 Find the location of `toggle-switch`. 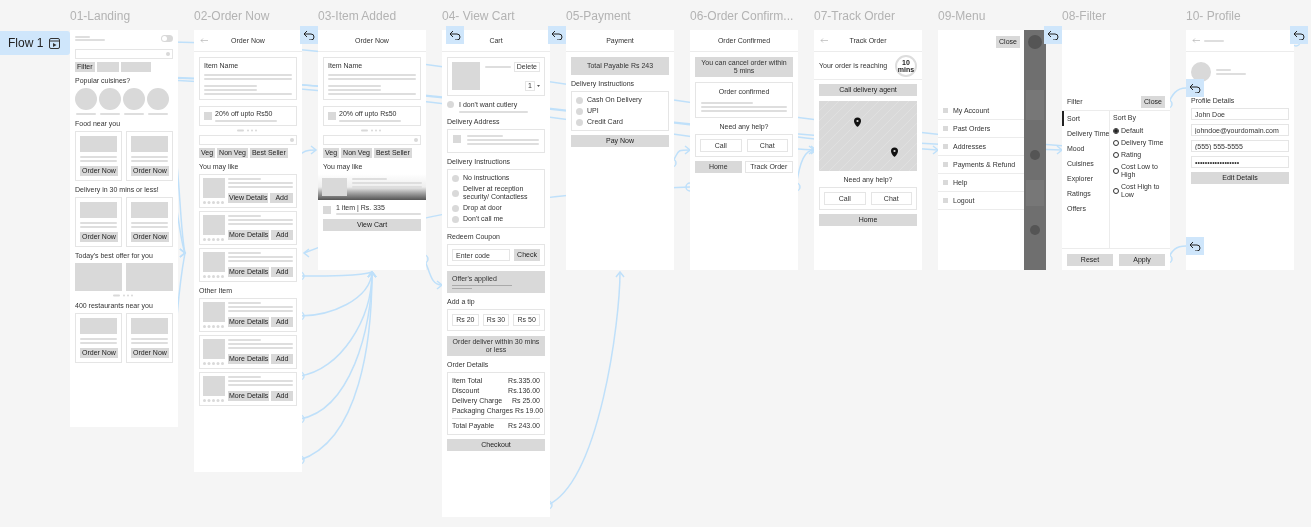

toggle-switch is located at coordinates (167, 38).